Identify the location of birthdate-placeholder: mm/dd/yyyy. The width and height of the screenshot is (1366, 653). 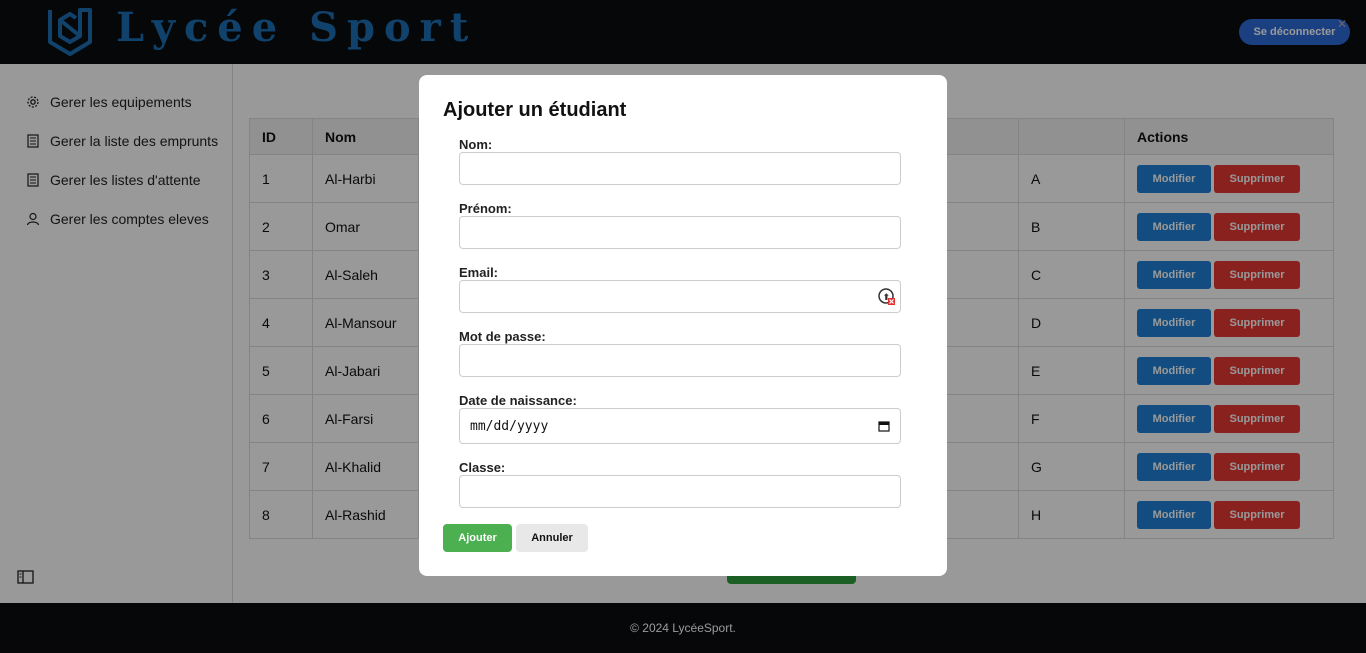
(509, 426).